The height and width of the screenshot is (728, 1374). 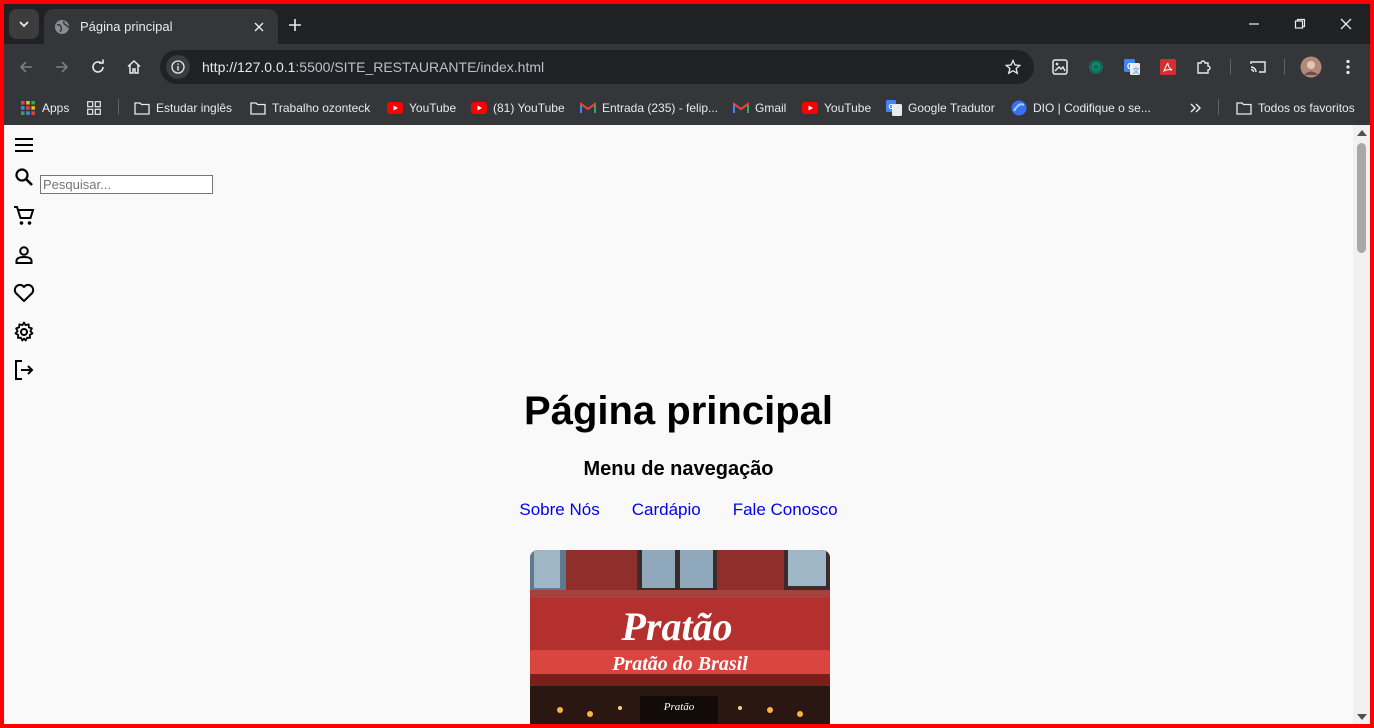 I want to click on hero-sign-text: Pratão, so click(x=676, y=626).